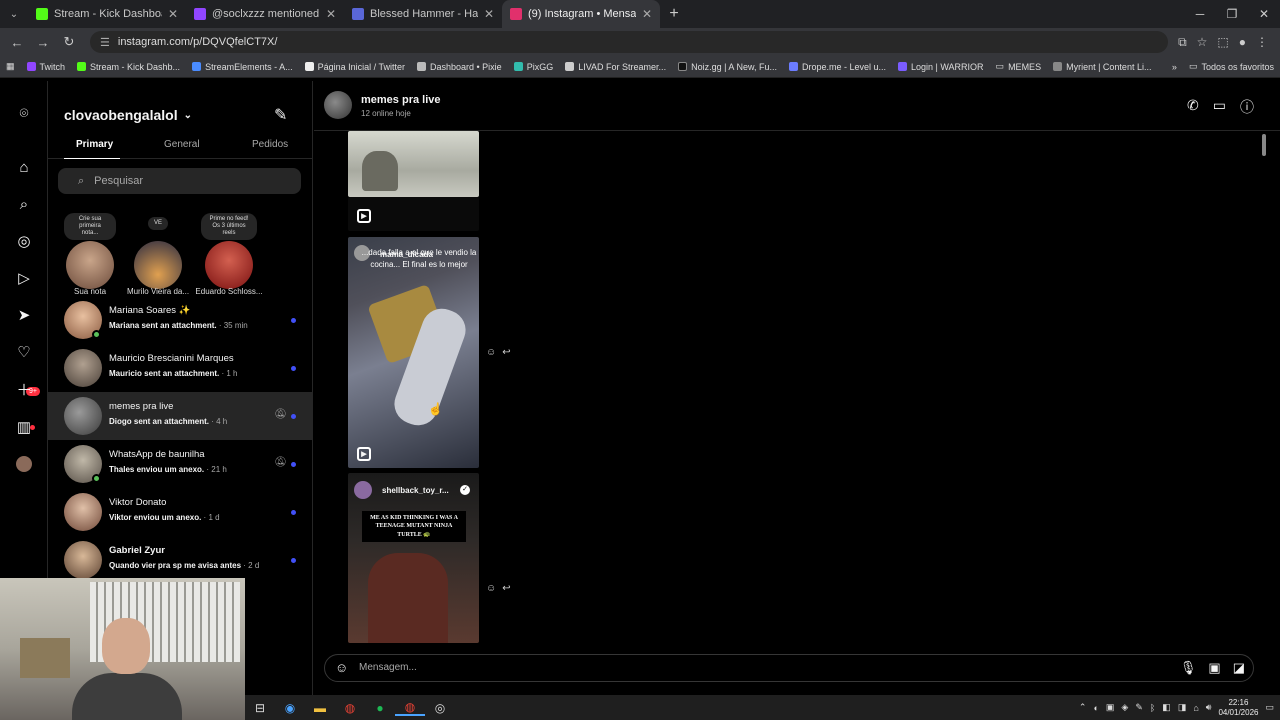 The width and height of the screenshot is (1280, 720). I want to click on account-switcher: clovaobengalalol ⌄, so click(128, 115).